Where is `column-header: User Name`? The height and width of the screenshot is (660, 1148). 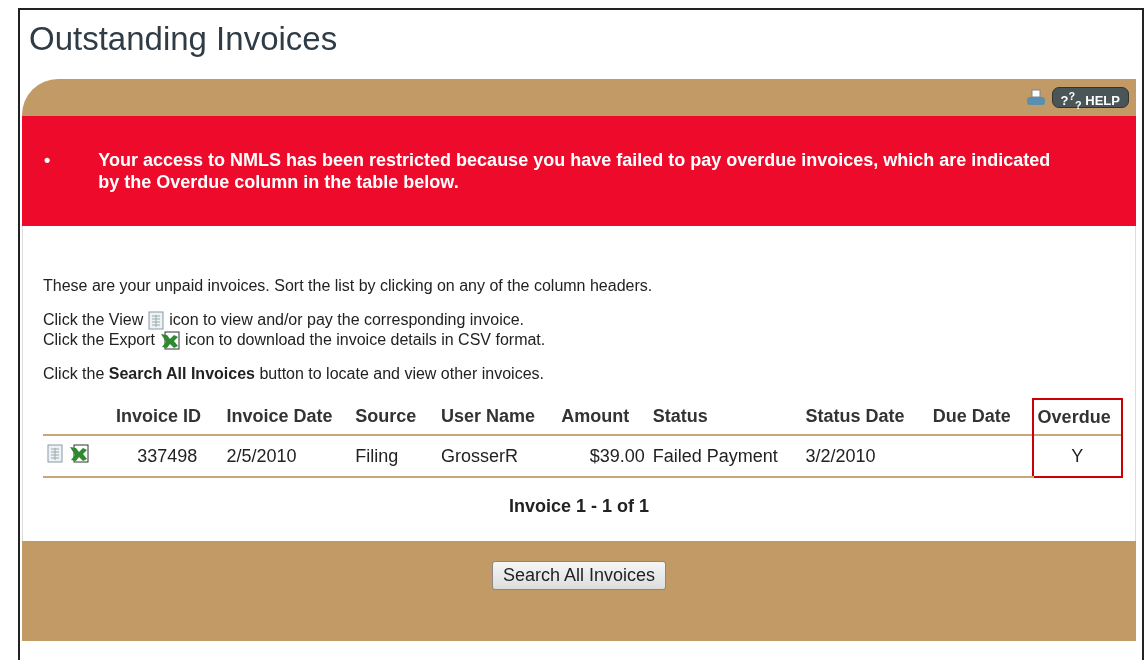
column-header: User Name is located at coordinates (497, 417).